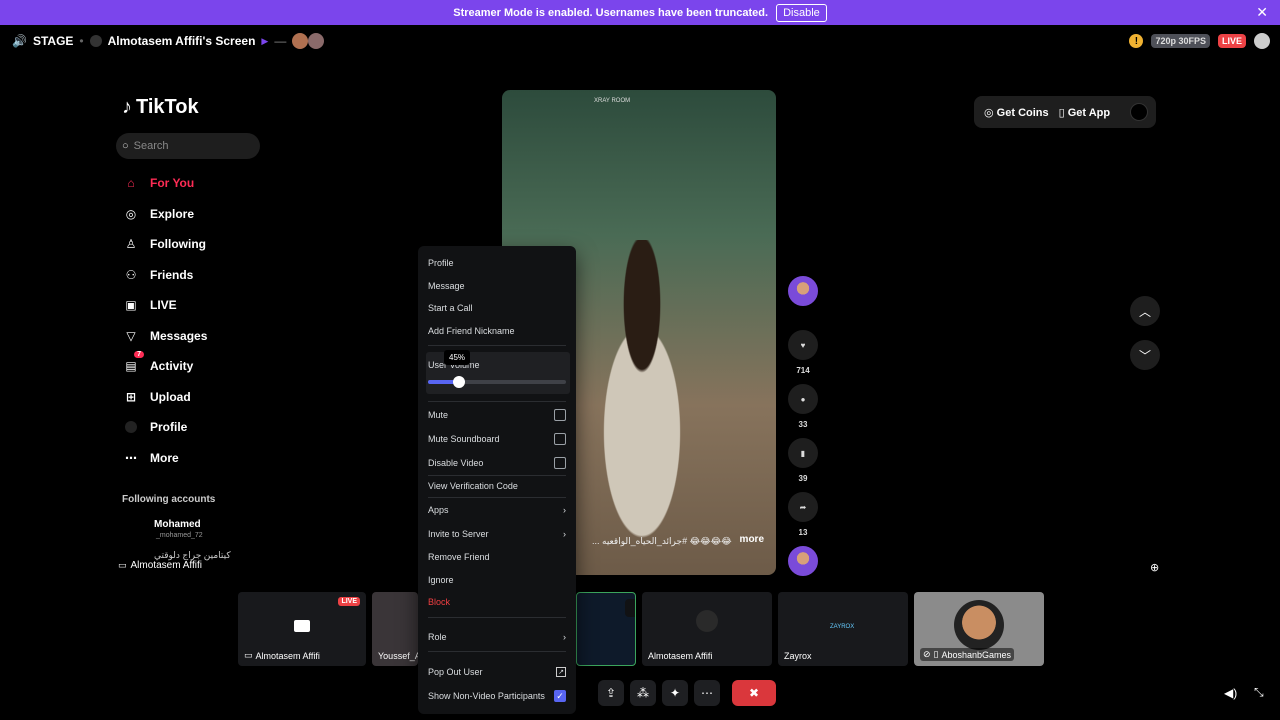 The image size is (1280, 720). I want to click on screen-share-icon: ⇪, so click(611, 693).